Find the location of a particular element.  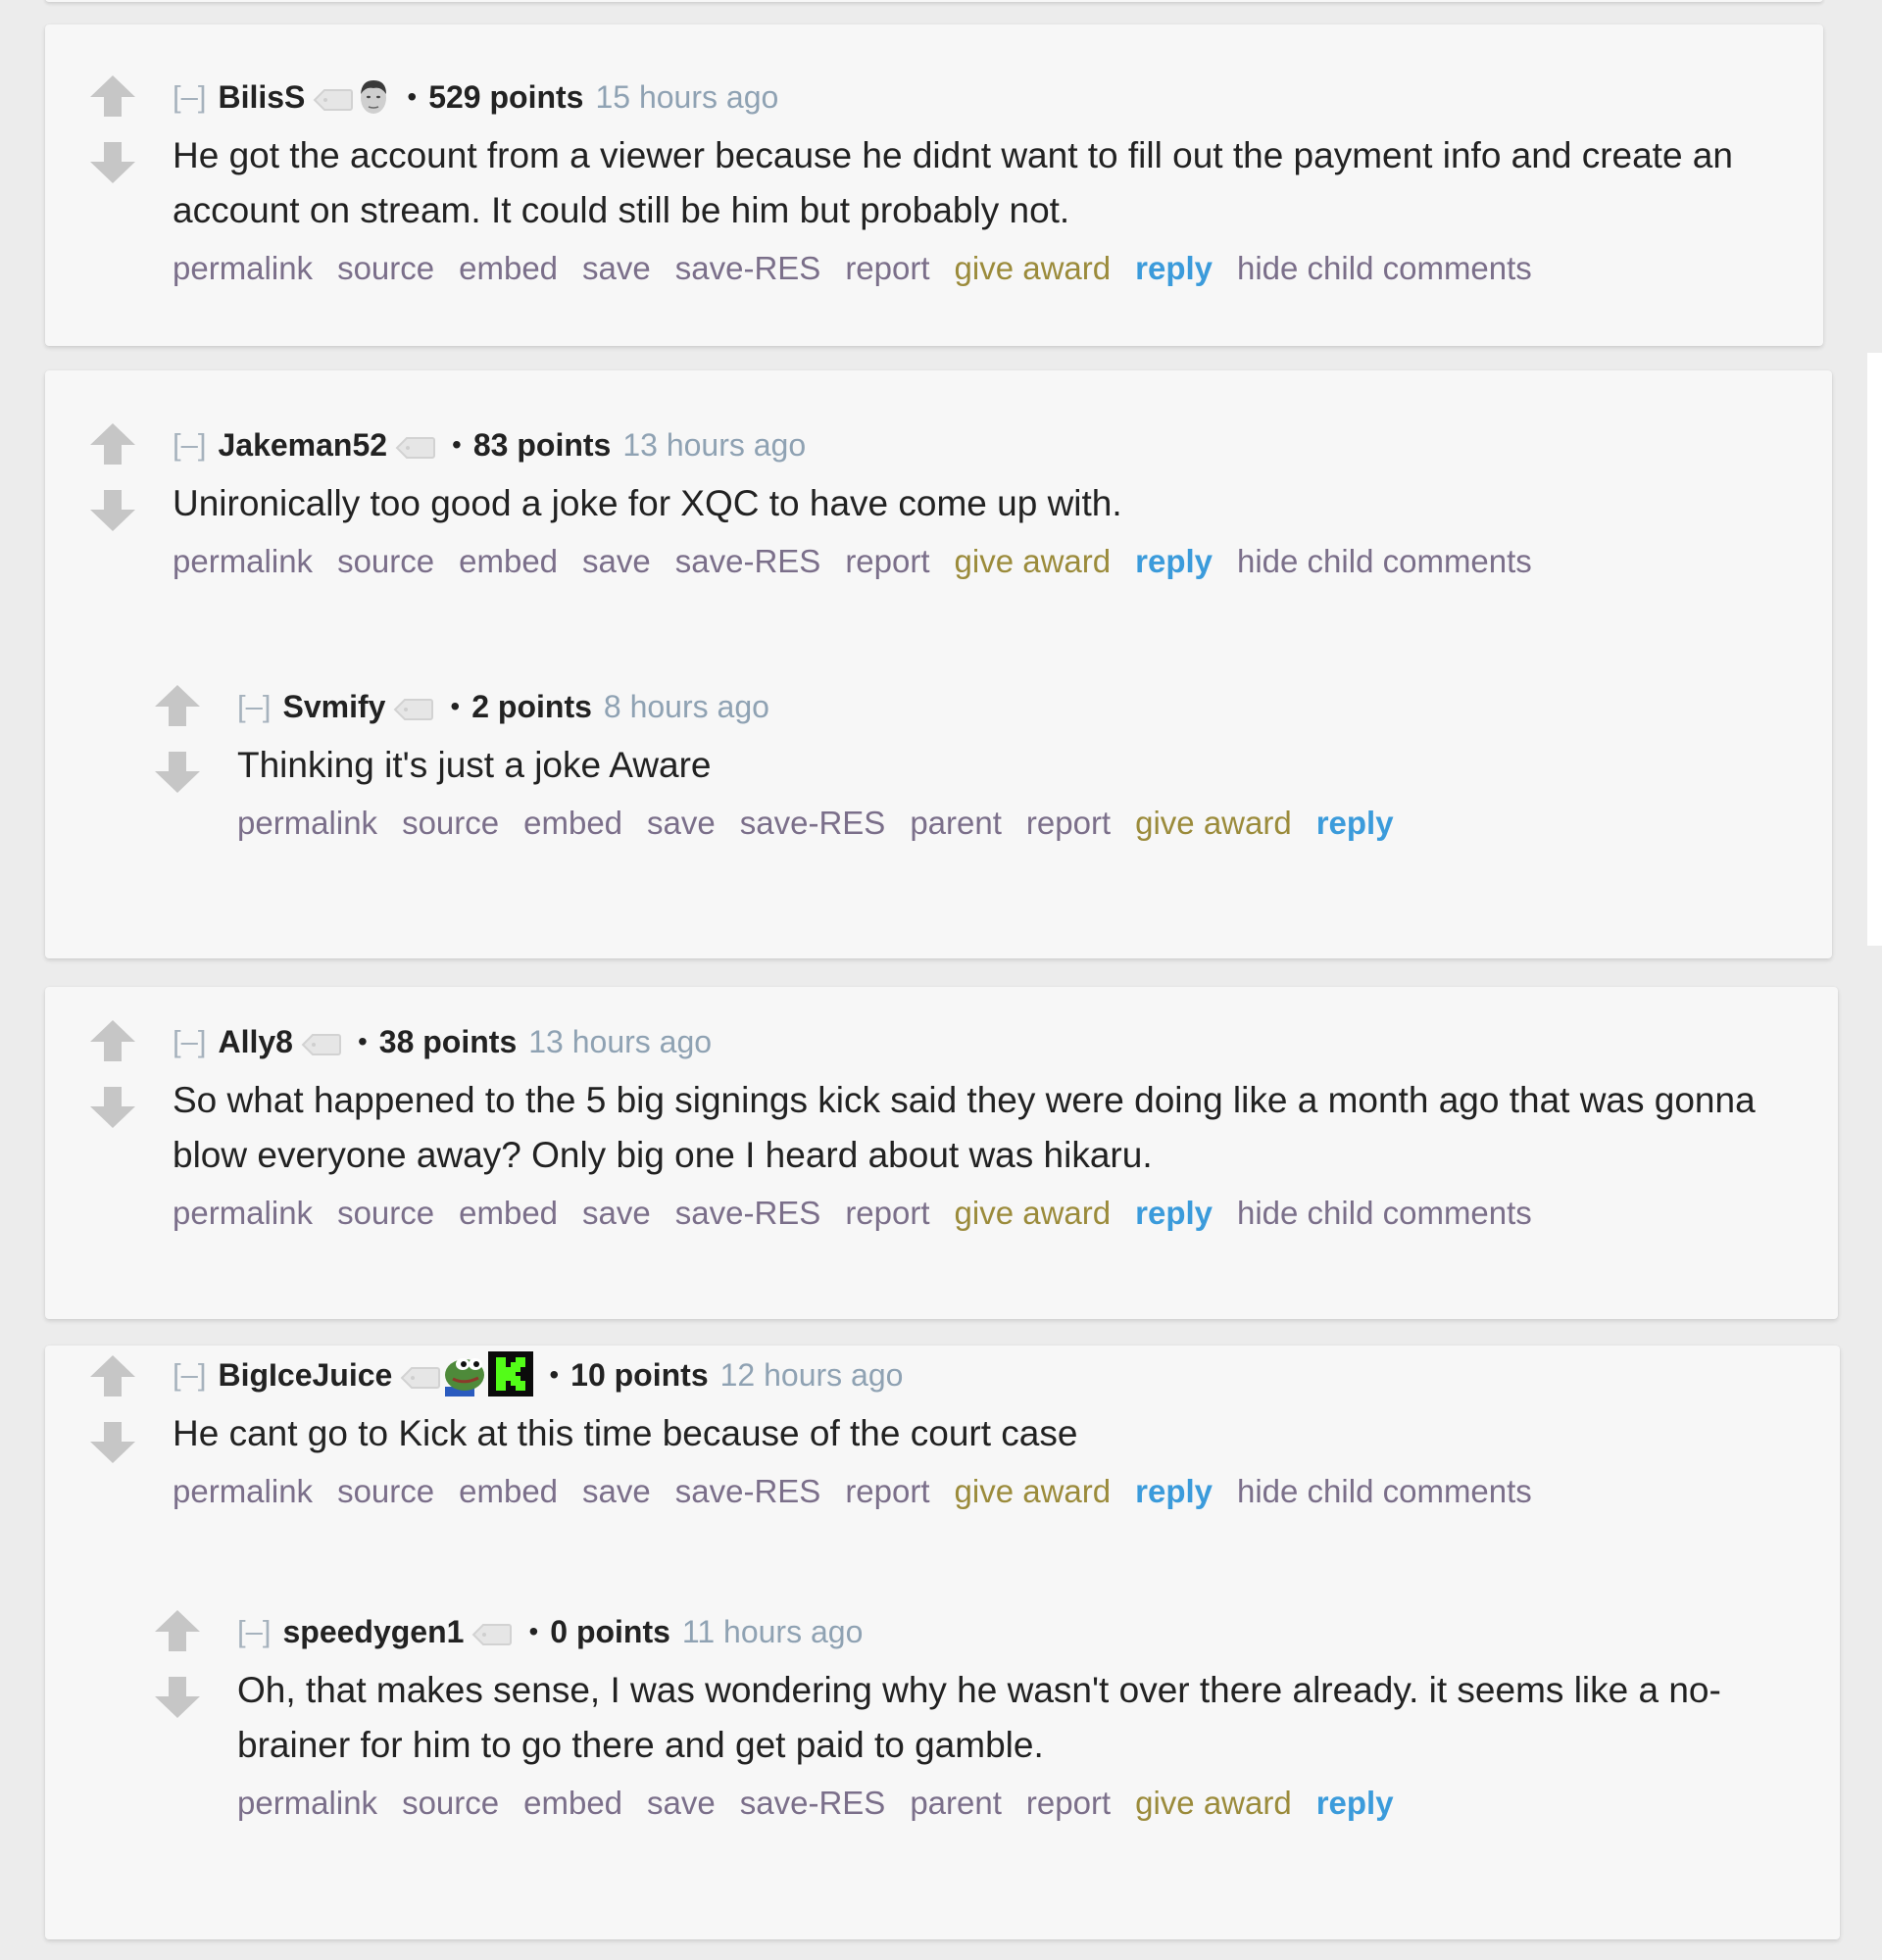

score: 0 points is located at coordinates (610, 1631).